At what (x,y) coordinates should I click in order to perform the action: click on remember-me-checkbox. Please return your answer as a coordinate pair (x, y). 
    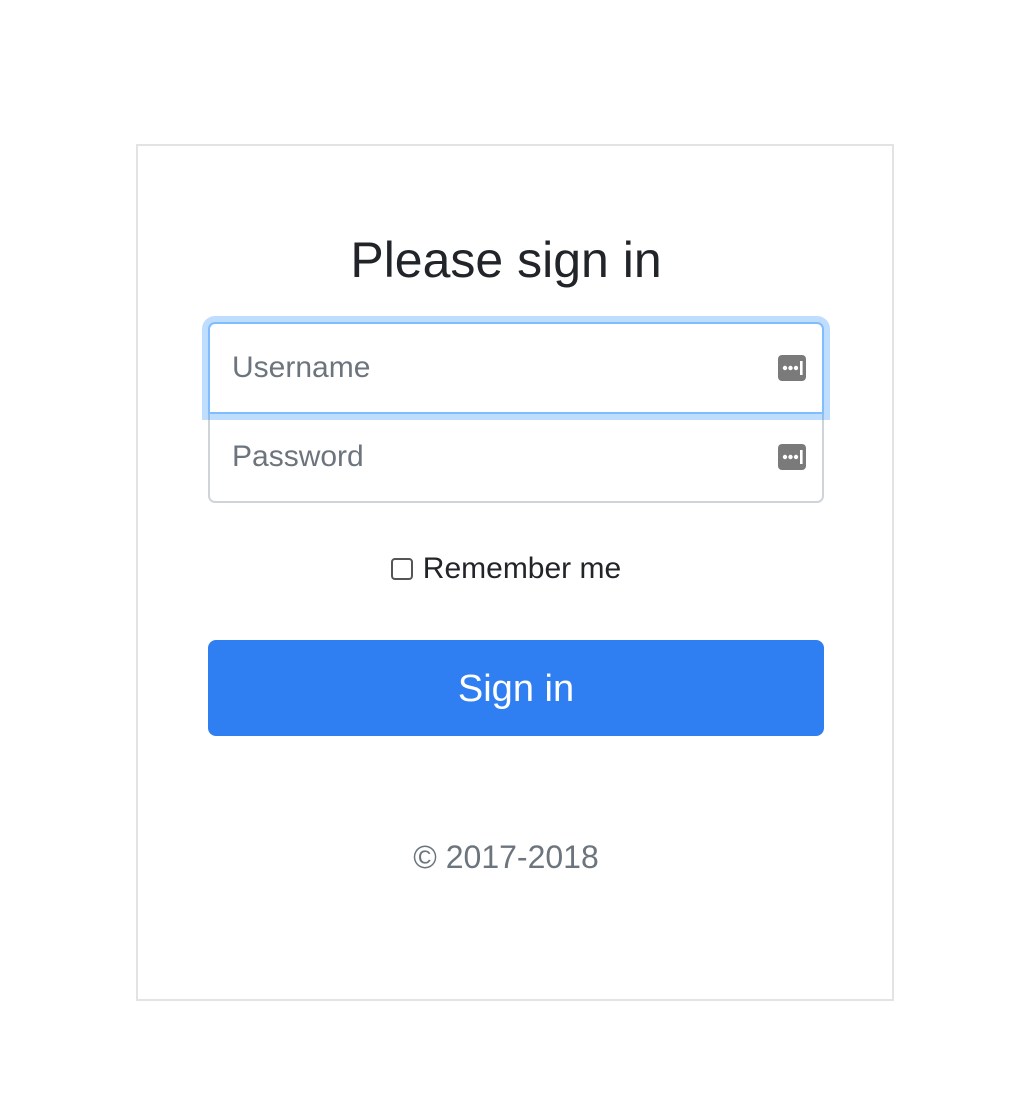
    Looking at the image, I should click on (401, 569).